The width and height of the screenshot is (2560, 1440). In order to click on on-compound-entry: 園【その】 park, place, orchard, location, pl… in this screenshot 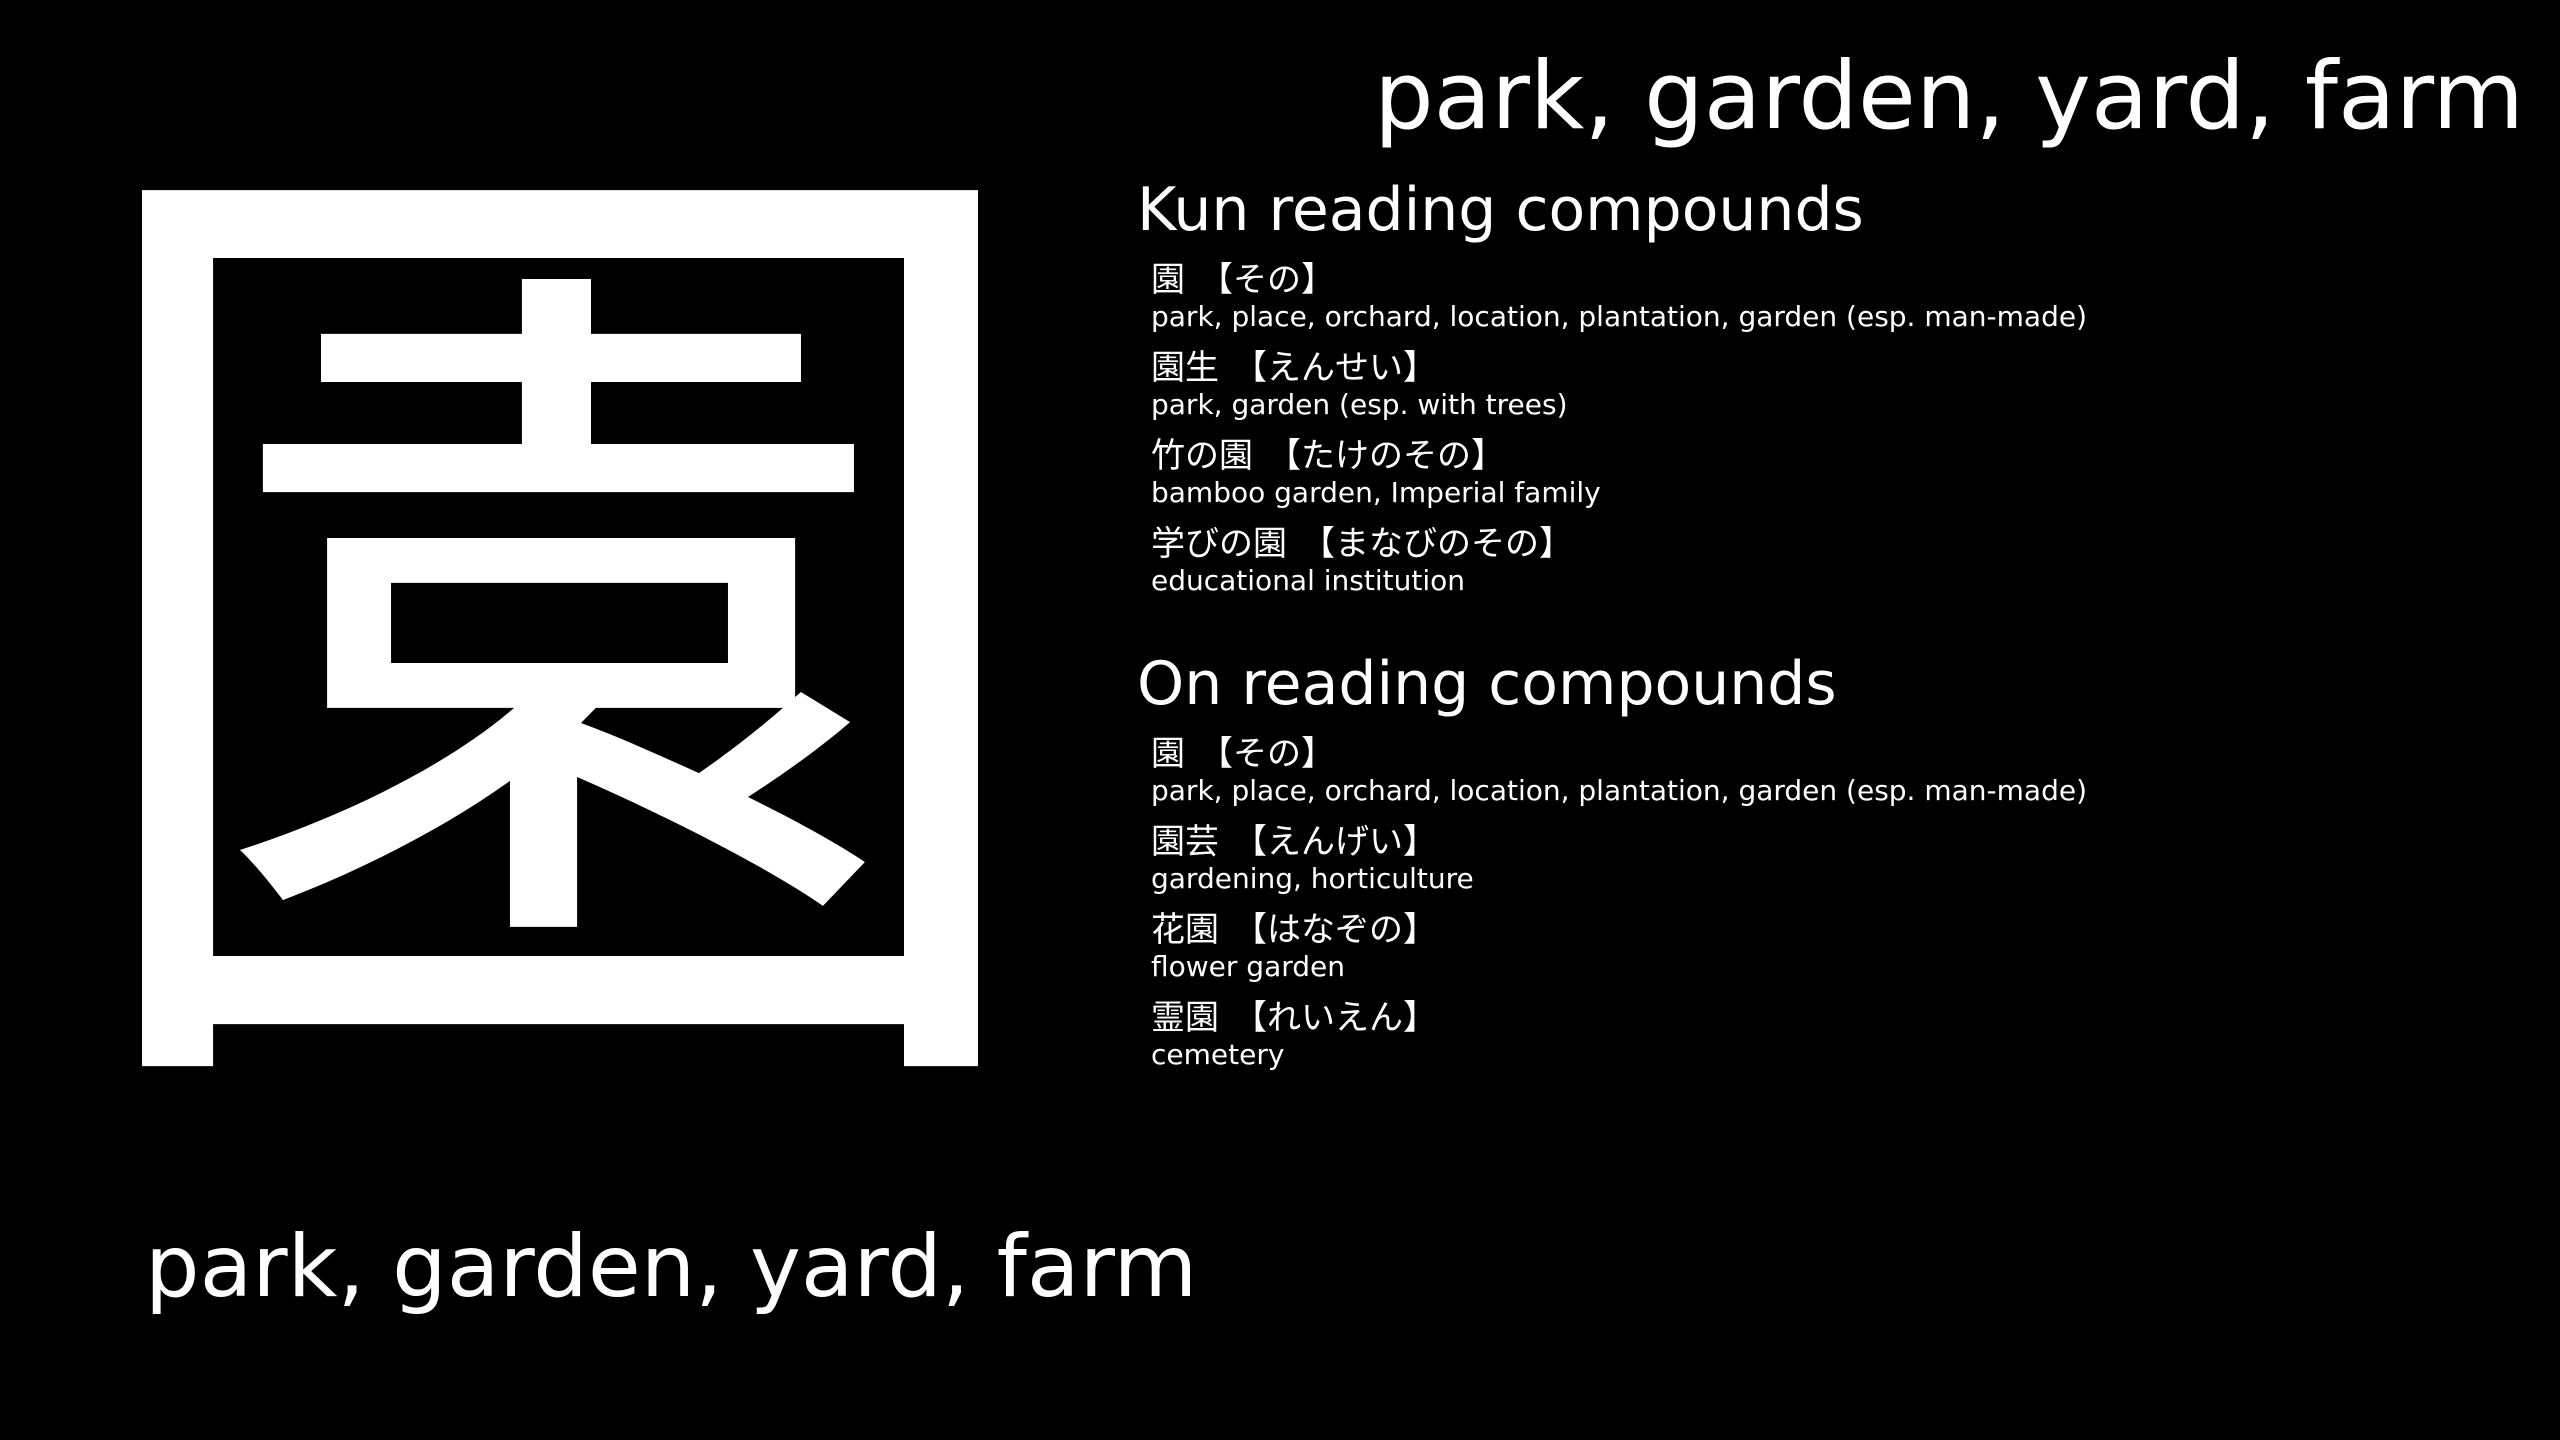, I will do `click(1814, 771)`.